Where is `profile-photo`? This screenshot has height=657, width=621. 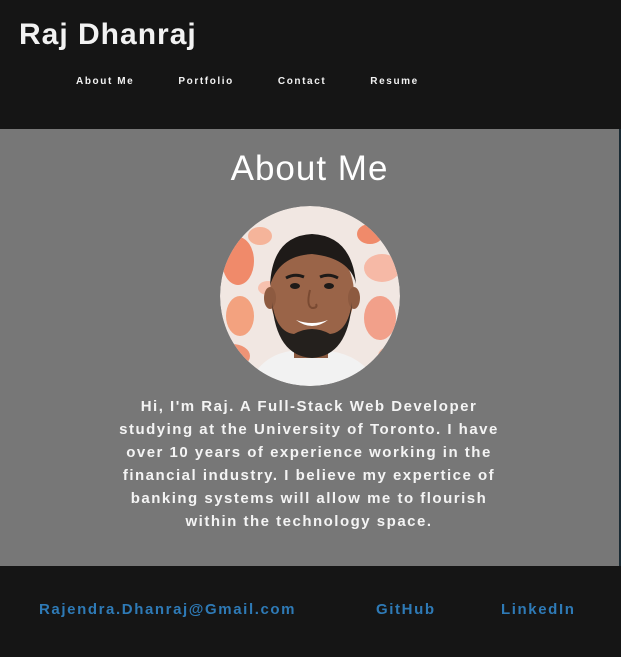 profile-photo is located at coordinates (310, 296).